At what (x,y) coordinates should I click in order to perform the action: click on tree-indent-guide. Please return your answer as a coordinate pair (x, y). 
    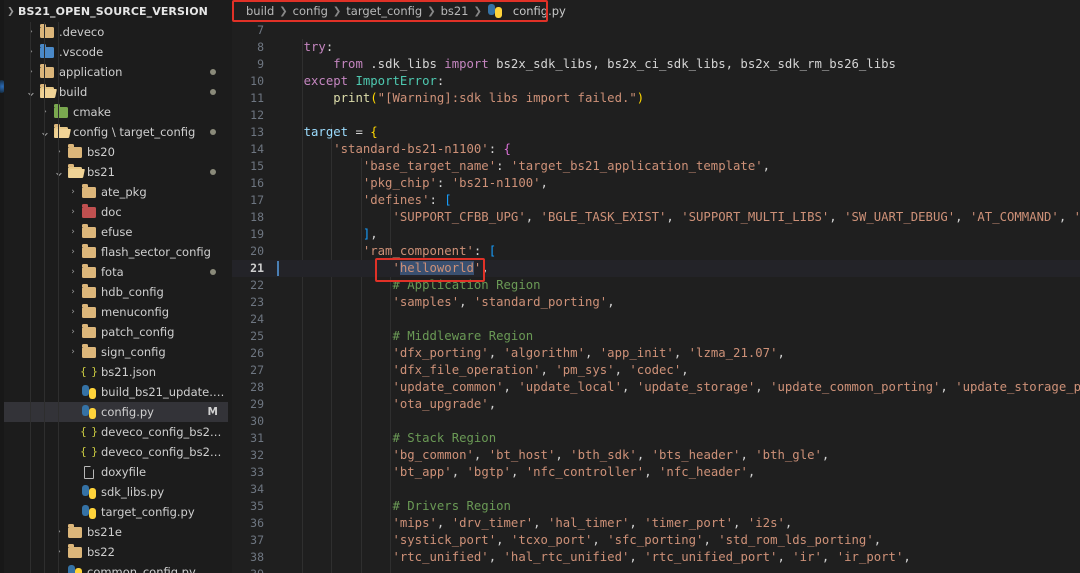
    Looking at the image, I should click on (44, 297).